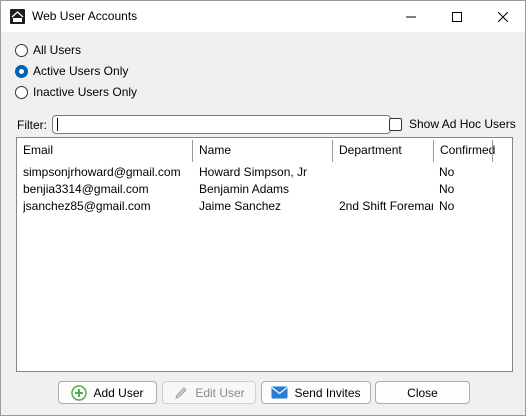 Image resolution: width=526 pixels, height=416 pixels. I want to click on radio-circle-checked, so click(21, 71).